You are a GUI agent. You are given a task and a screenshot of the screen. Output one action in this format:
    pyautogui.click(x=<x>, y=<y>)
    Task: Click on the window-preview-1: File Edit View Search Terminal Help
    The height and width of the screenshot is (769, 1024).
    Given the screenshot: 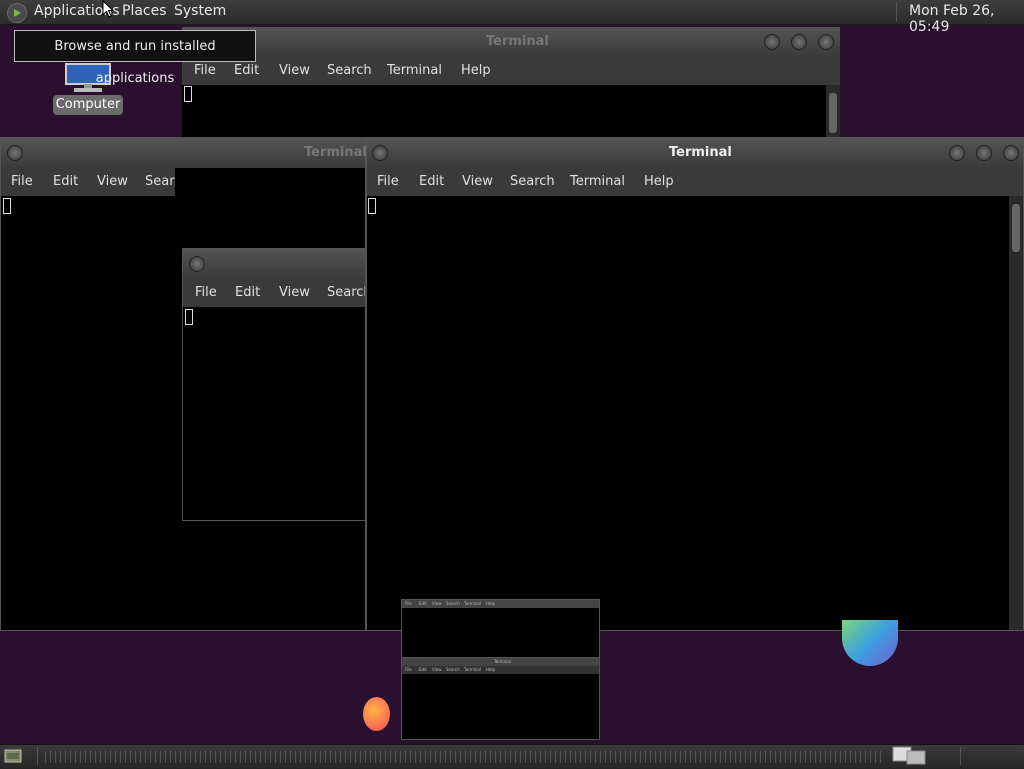 What is the action you would take?
    pyautogui.click(x=500, y=629)
    